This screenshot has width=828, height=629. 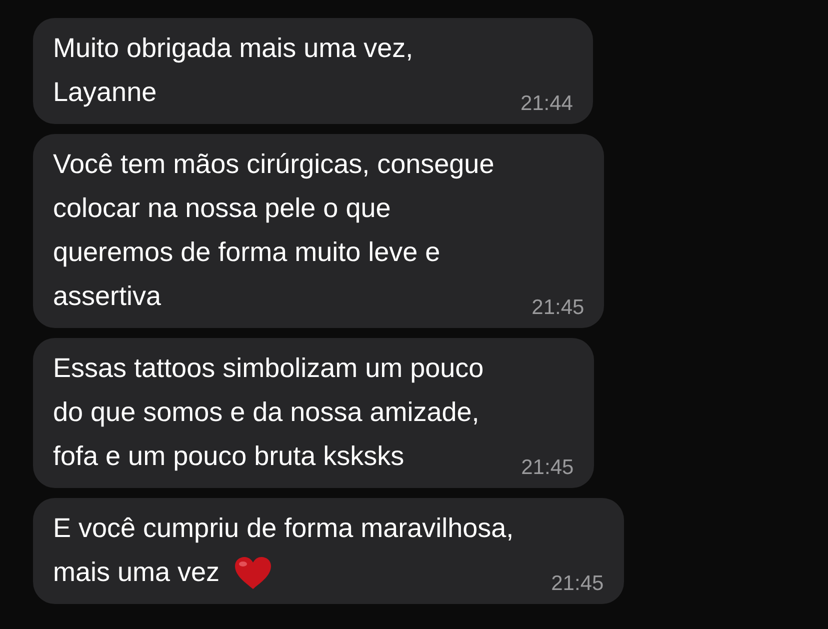 What do you see at coordinates (268, 412) in the screenshot?
I see `message-text: Essas tattoos simbolizam um pouco do que somos e da nossa amizade, fofa e um pouco bruta ksksks` at bounding box center [268, 412].